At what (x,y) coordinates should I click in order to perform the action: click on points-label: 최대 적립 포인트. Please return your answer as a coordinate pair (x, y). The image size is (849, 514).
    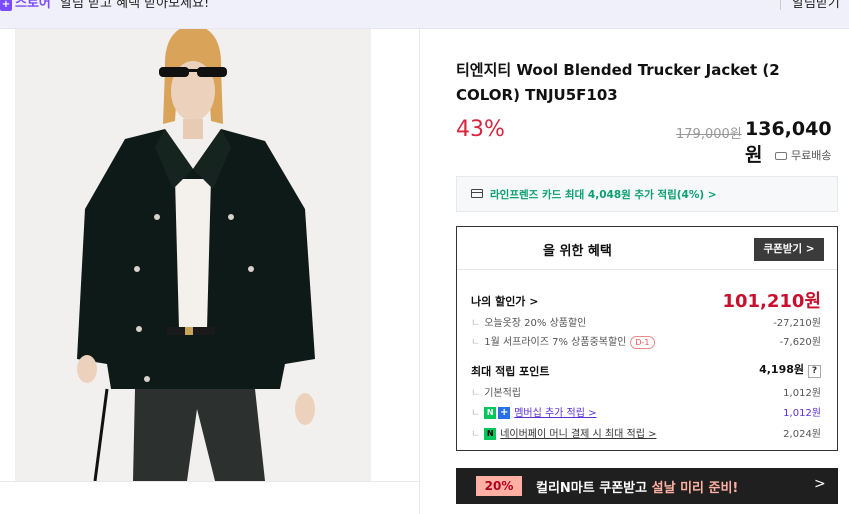
    Looking at the image, I should click on (510, 371).